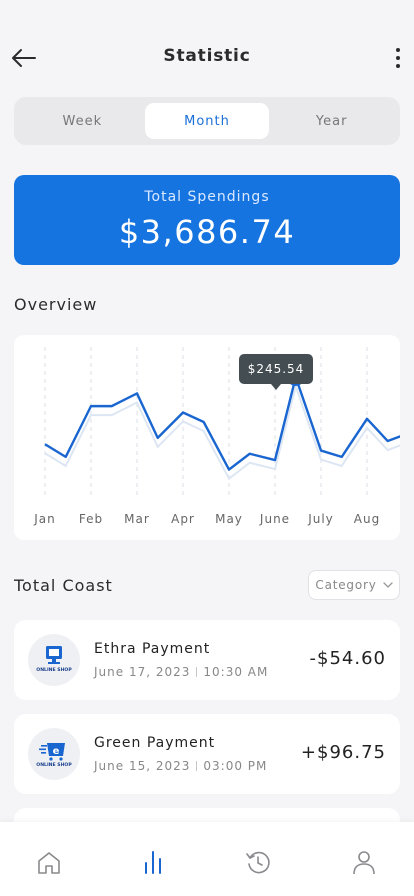 The image size is (414, 896). I want to click on tab-week: Week, so click(82, 121).